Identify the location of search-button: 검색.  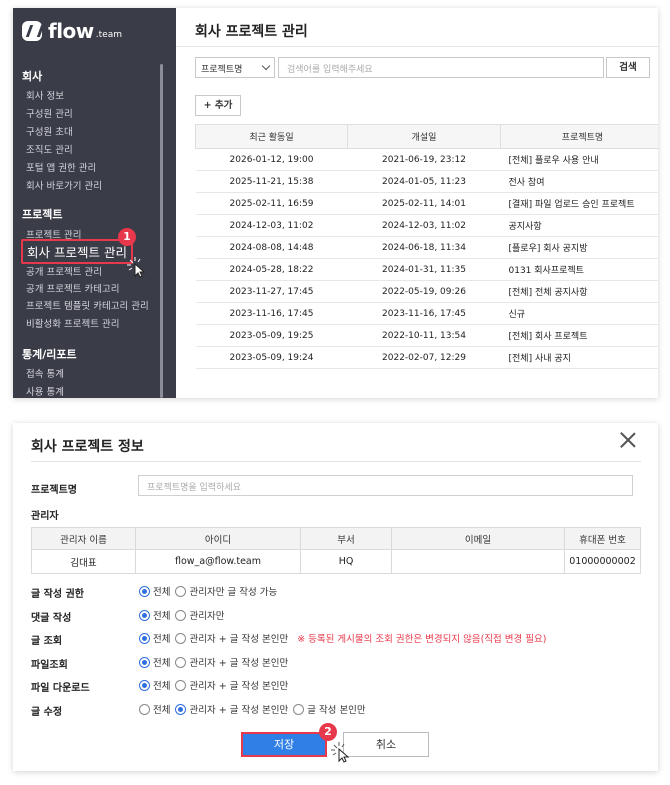
(628, 67).